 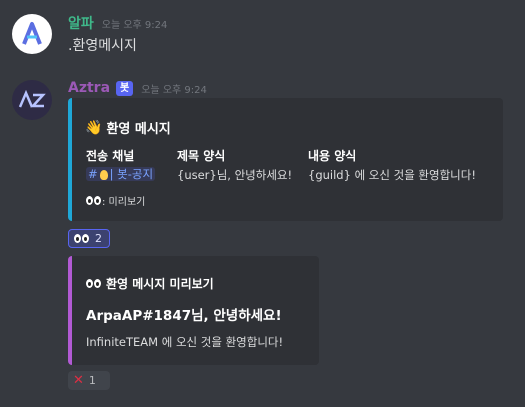 What do you see at coordinates (332, 156) in the screenshot?
I see `field-name-content-format: 내용 양식` at bounding box center [332, 156].